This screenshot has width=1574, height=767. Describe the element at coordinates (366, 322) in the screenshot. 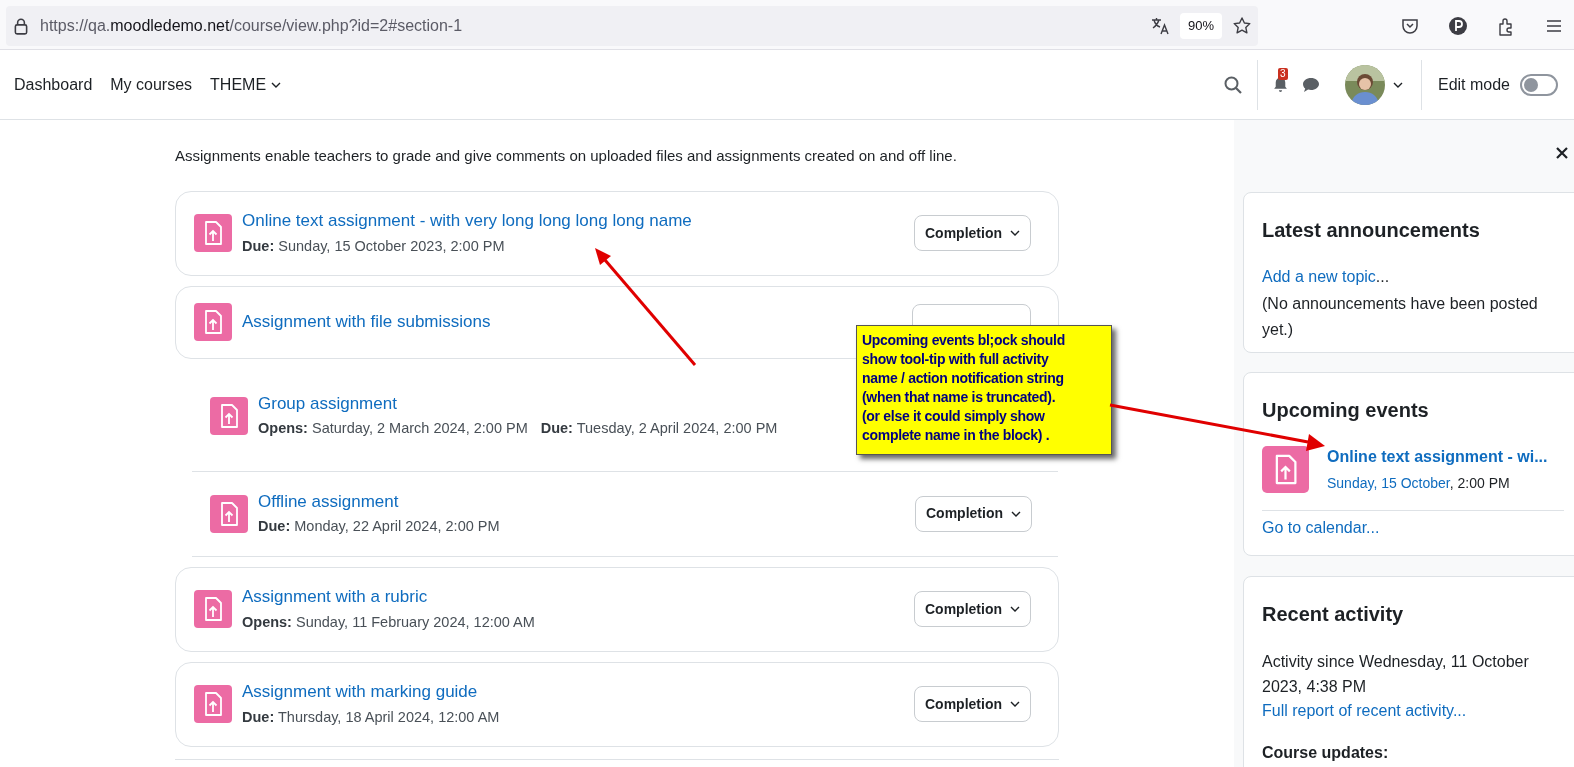

I see `activity-link: Assignment with file submissions` at that location.